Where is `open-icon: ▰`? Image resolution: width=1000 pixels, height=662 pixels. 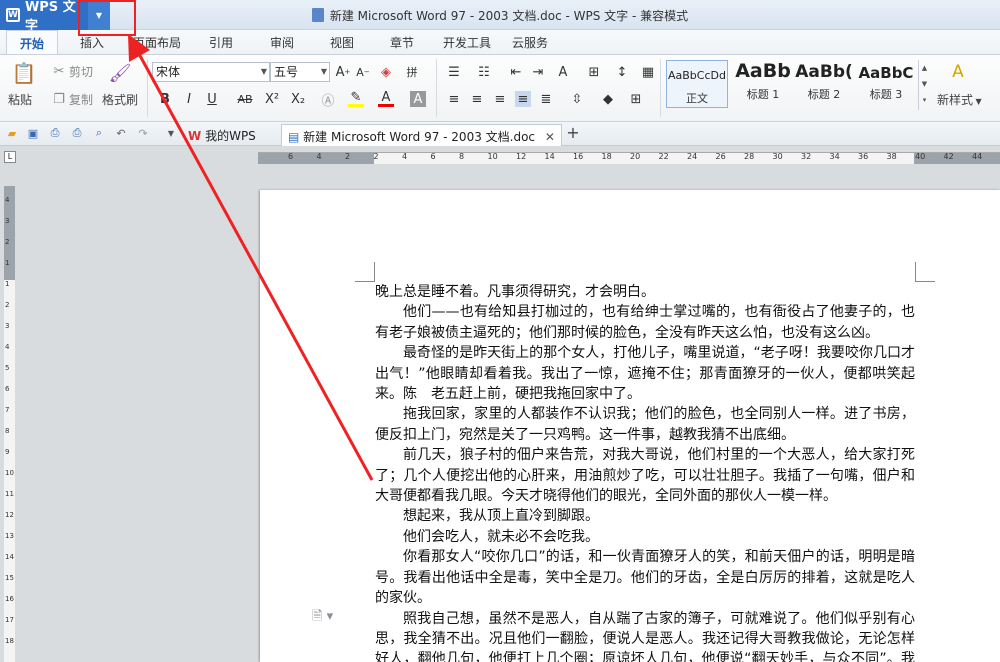
open-icon: ▰ is located at coordinates (12, 133).